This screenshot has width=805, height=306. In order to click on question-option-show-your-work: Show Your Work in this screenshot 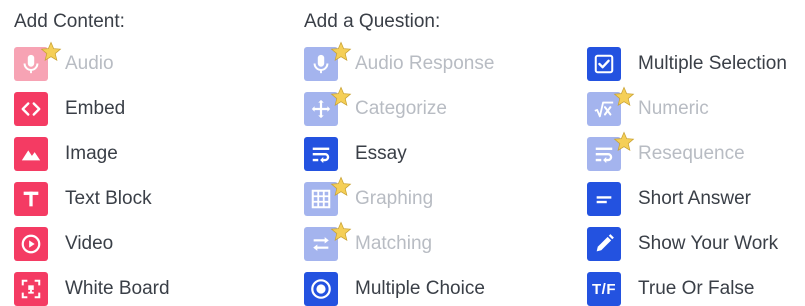, I will do `click(682, 244)`.